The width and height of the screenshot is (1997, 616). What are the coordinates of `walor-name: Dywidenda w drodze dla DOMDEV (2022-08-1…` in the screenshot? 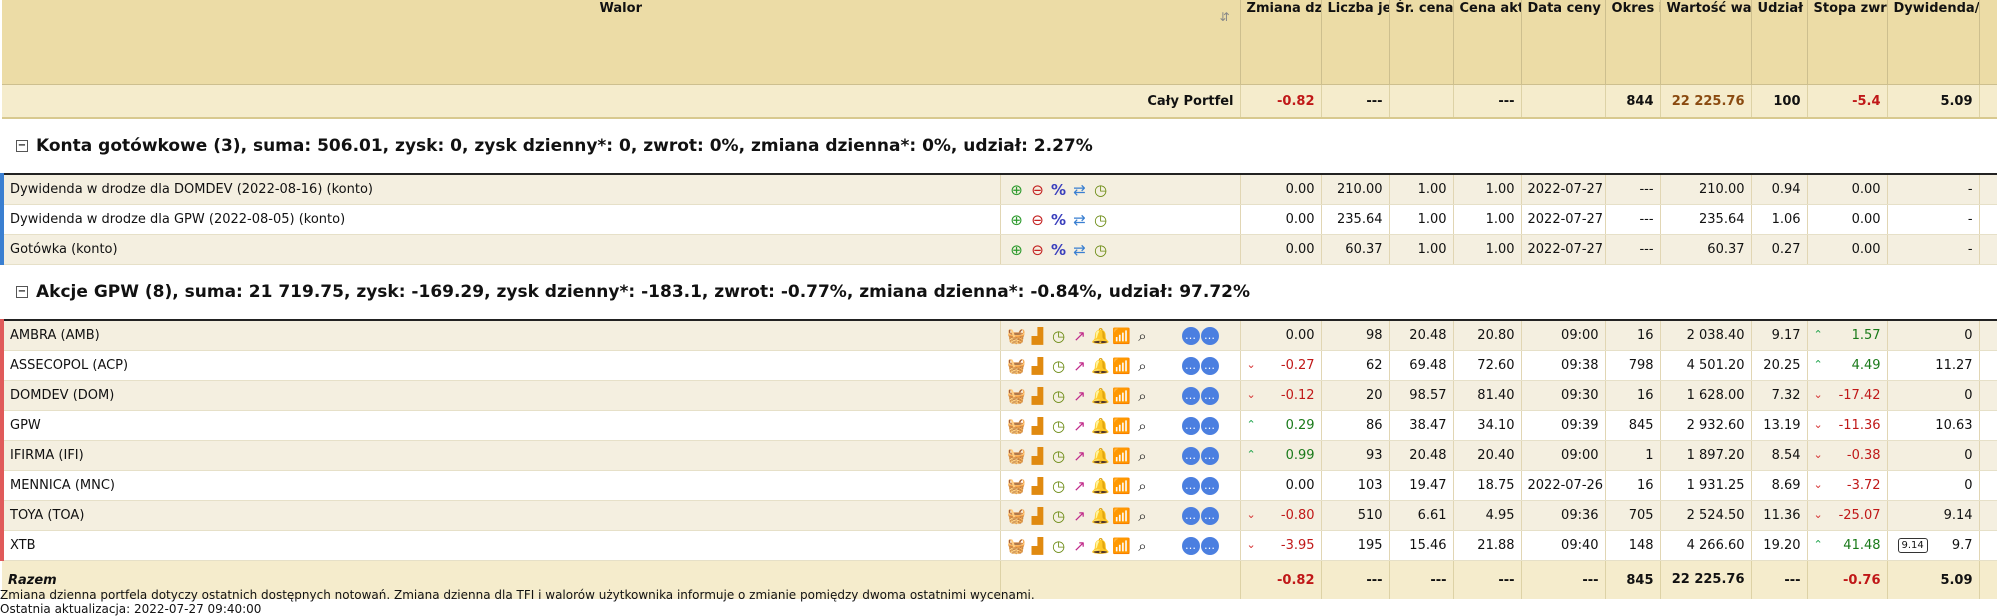 It's located at (500, 189).